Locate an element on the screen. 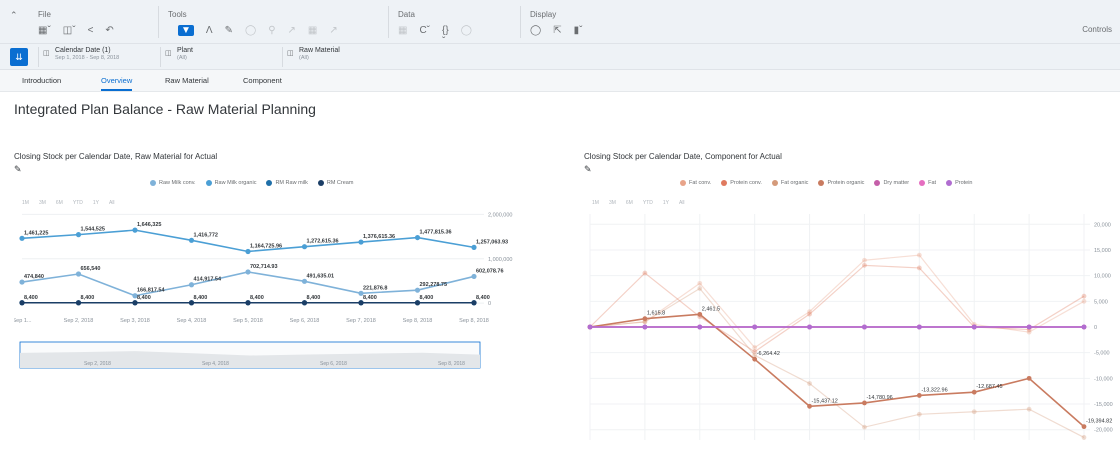 The image size is (1120, 453). legend-item: Fat conv. is located at coordinates (695, 183).